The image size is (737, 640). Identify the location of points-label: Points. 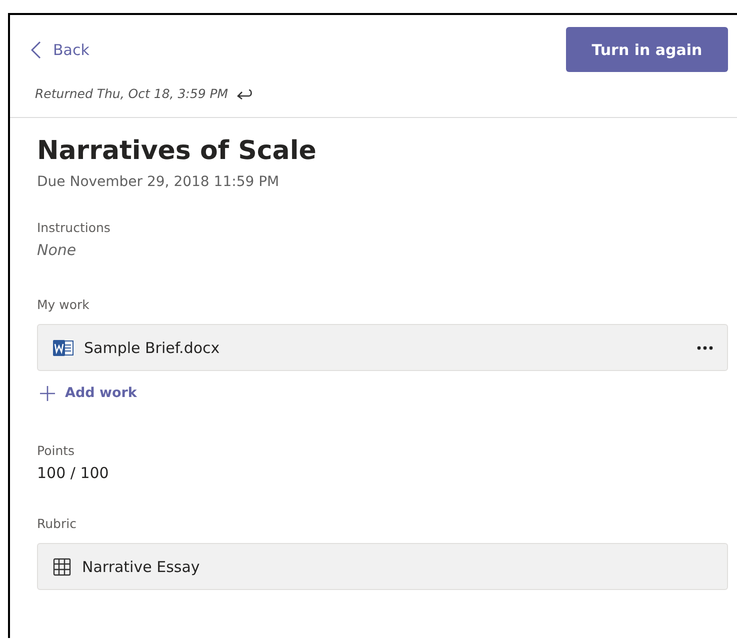
(56, 450).